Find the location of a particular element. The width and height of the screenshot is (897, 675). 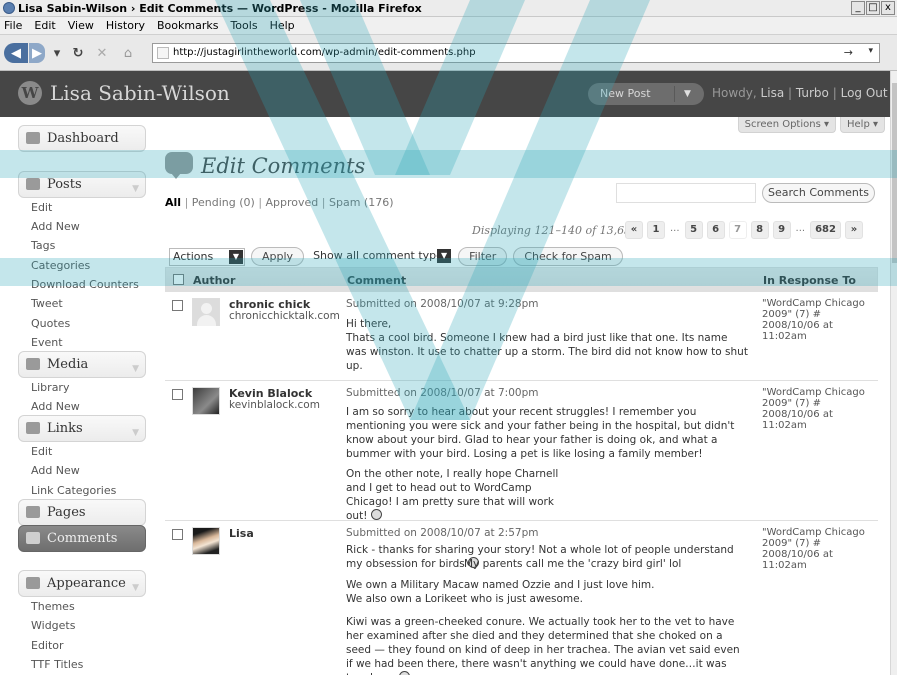

page-link: 682 is located at coordinates (825, 230).